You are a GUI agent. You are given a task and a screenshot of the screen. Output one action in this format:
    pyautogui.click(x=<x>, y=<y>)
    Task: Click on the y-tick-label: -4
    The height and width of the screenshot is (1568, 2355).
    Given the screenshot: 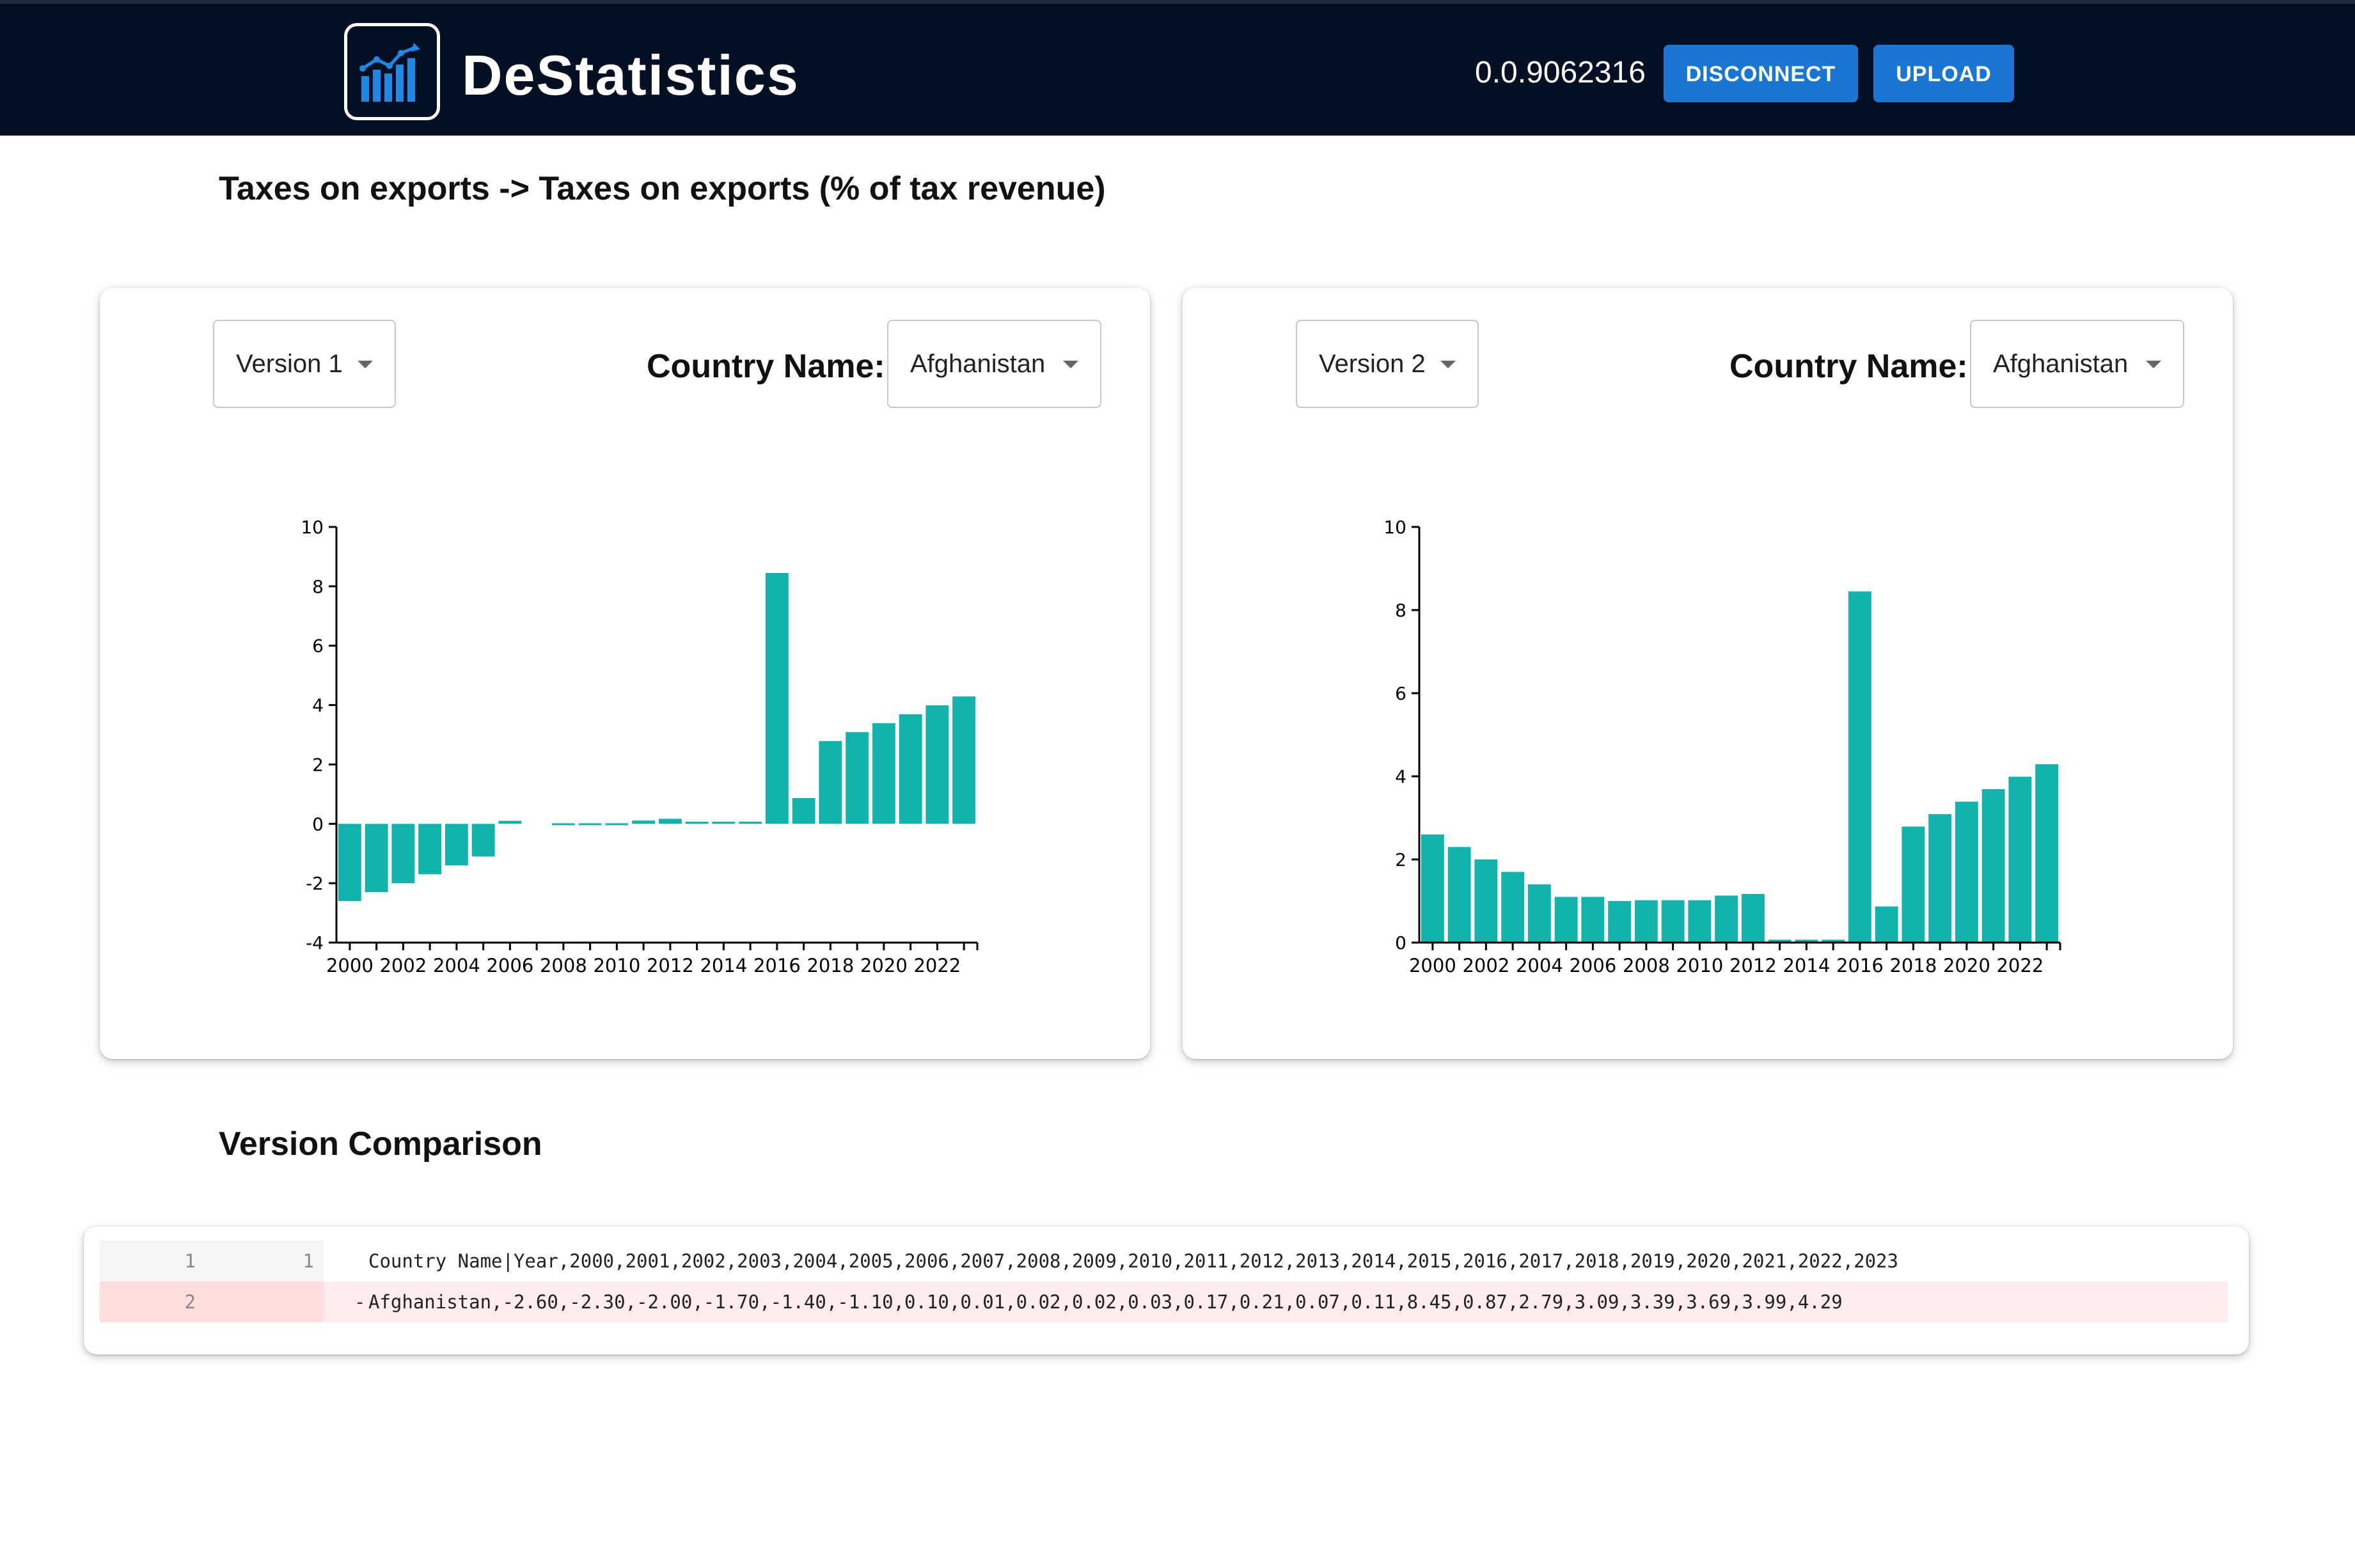 What is the action you would take?
    pyautogui.click(x=315, y=942)
    